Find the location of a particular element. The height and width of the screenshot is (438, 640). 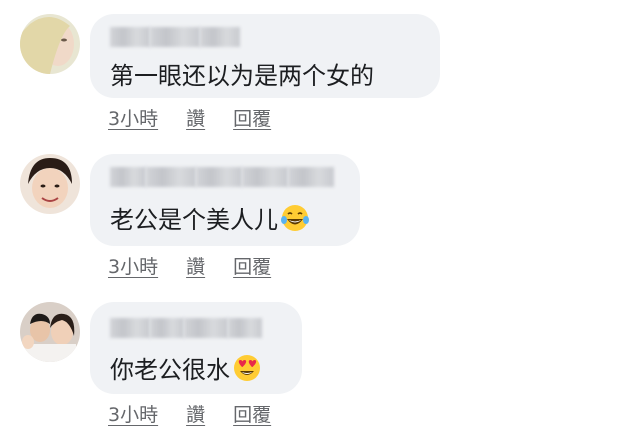

tears-of-joy-emoji is located at coordinates (295, 217).